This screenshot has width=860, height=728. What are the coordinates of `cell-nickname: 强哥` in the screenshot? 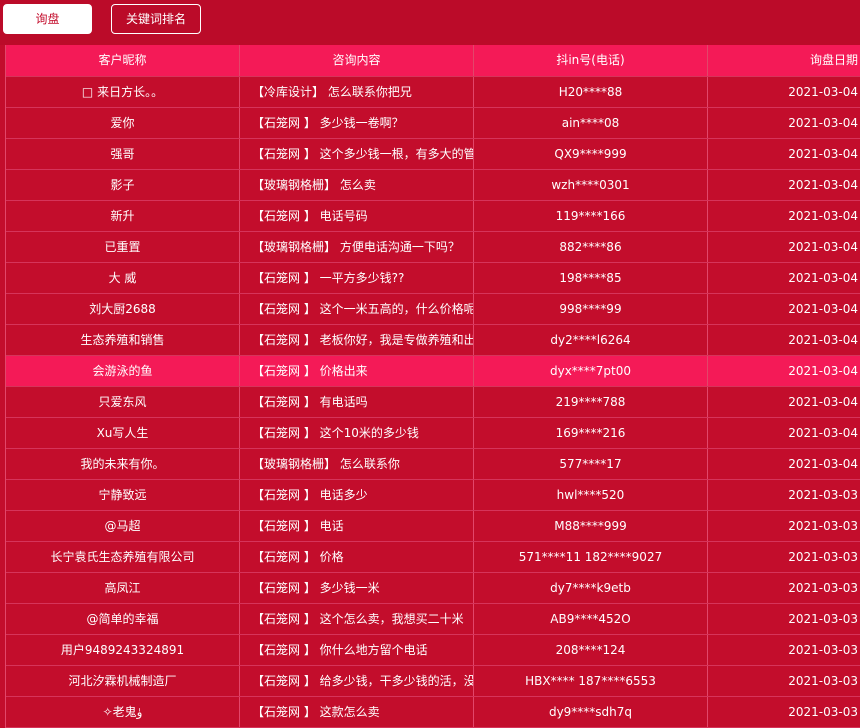 It's located at (123, 154).